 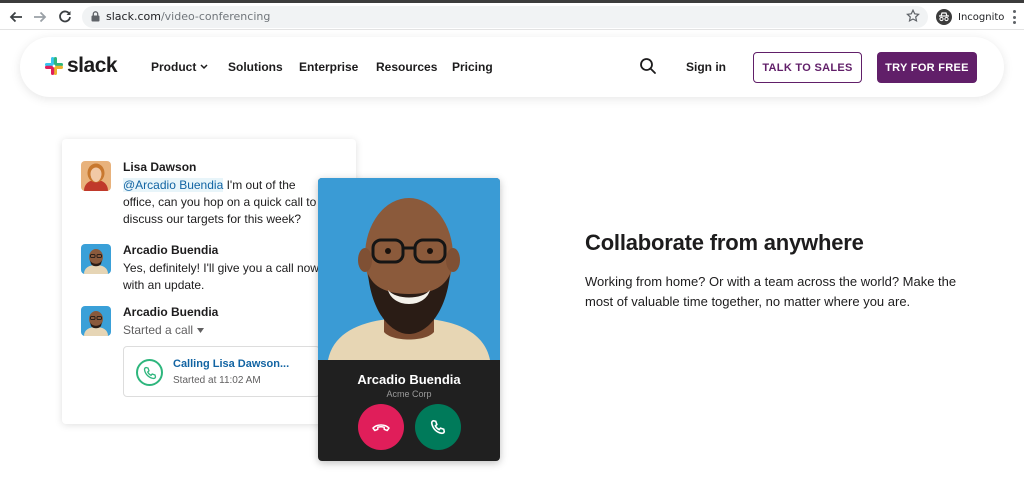 I want to click on nav-item-label: Solutions, so click(x=255, y=67).